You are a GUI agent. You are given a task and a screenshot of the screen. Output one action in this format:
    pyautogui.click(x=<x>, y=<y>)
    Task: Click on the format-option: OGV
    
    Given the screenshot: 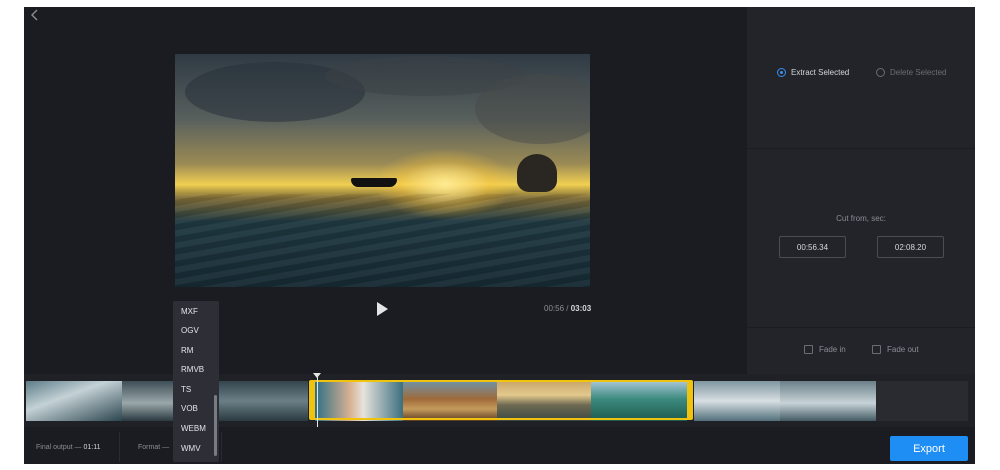 What is the action you would take?
    pyautogui.click(x=190, y=330)
    